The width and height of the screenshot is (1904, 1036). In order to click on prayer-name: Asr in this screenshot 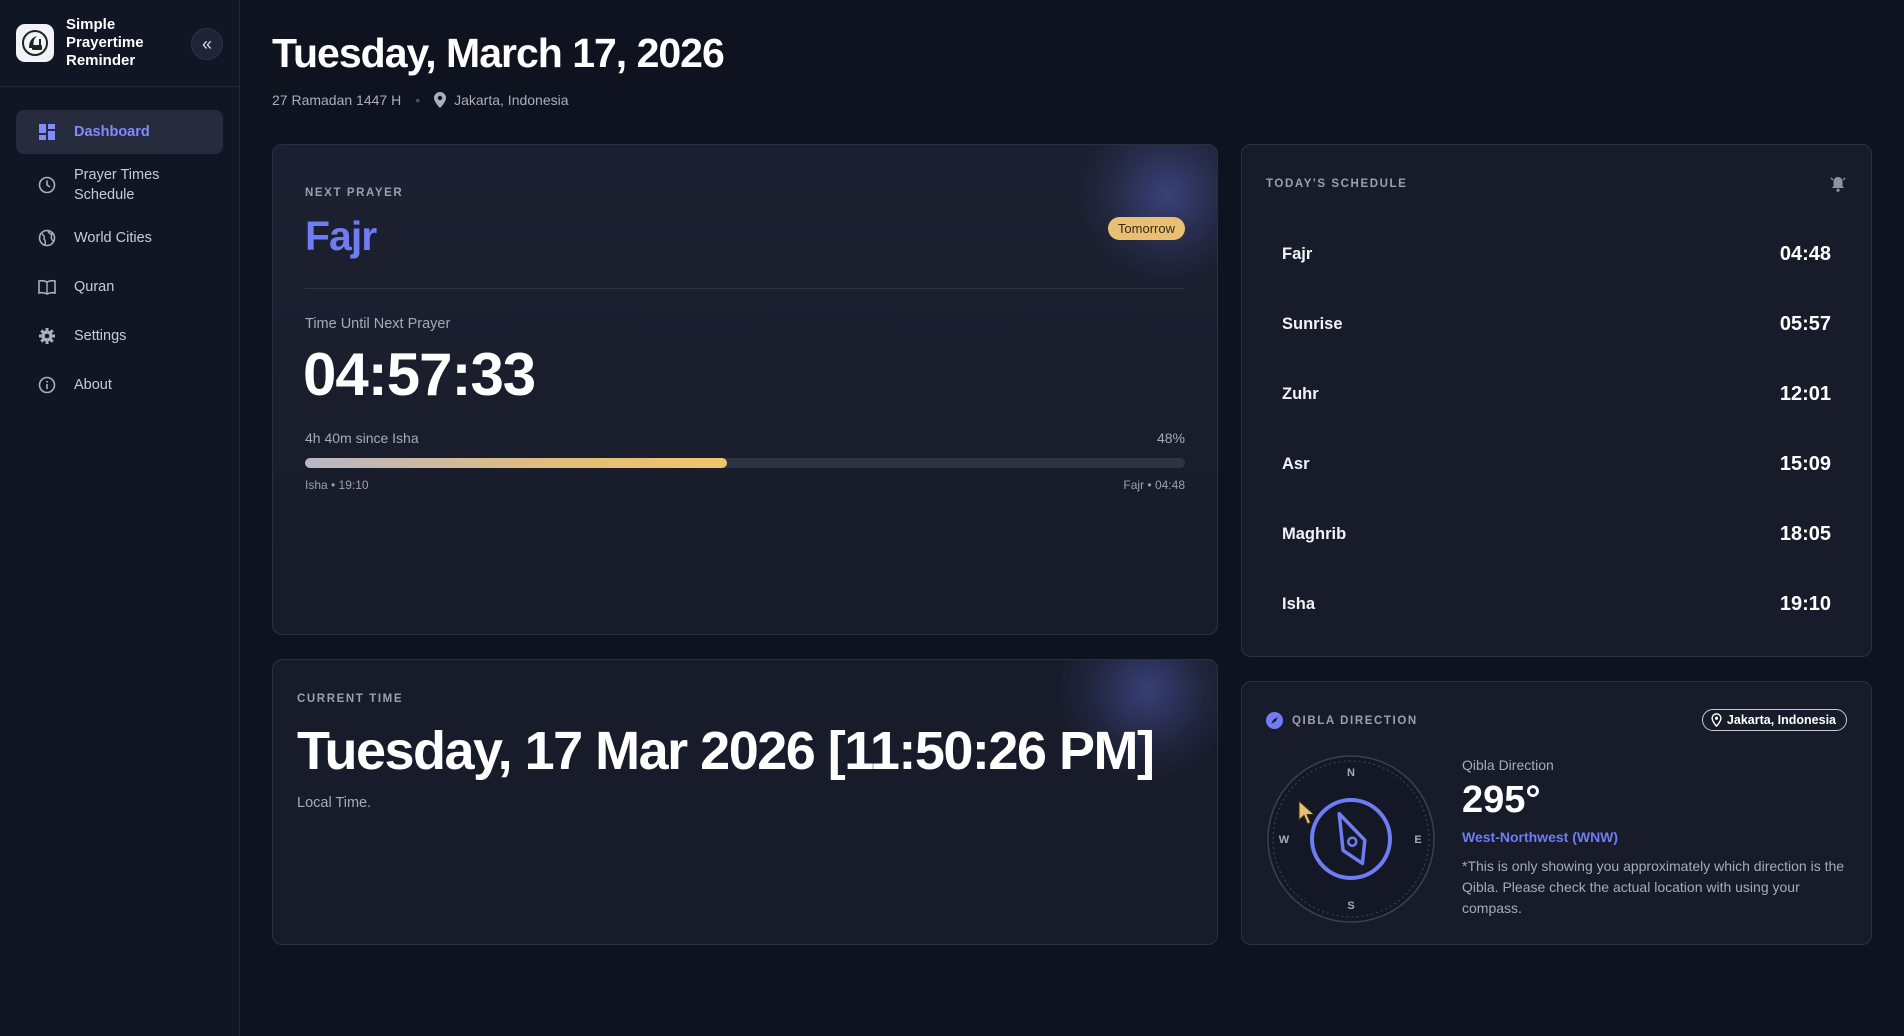, I will do `click(1296, 463)`.